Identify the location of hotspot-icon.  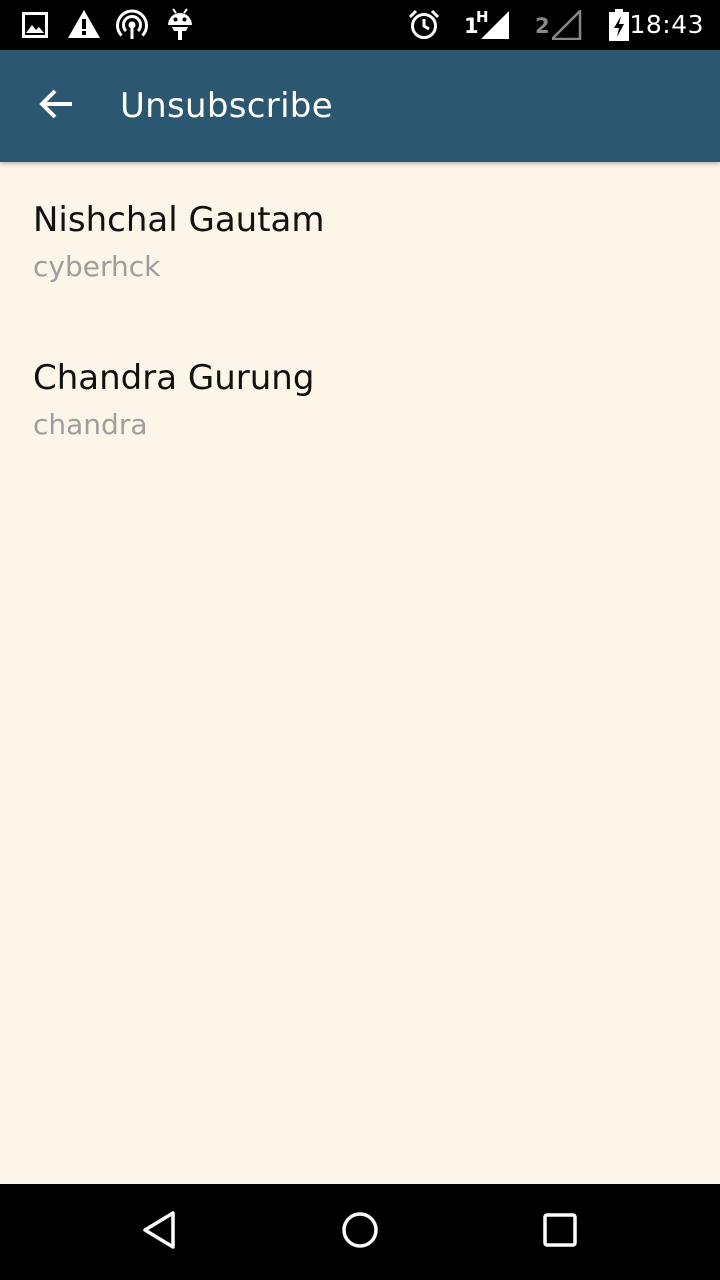
(132, 27).